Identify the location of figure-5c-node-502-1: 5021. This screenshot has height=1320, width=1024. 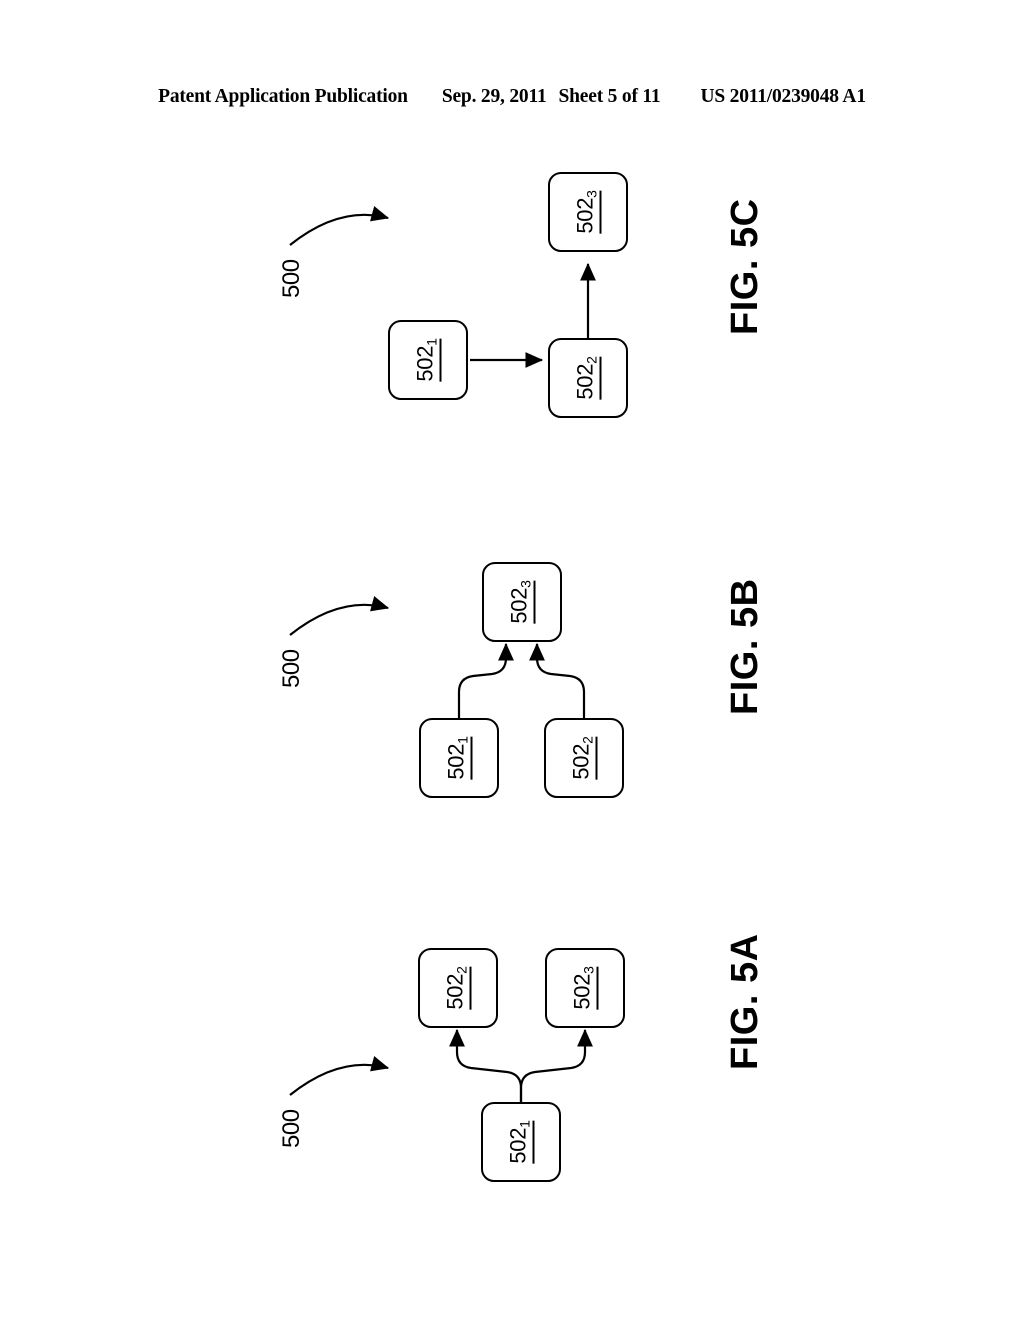
(428, 360).